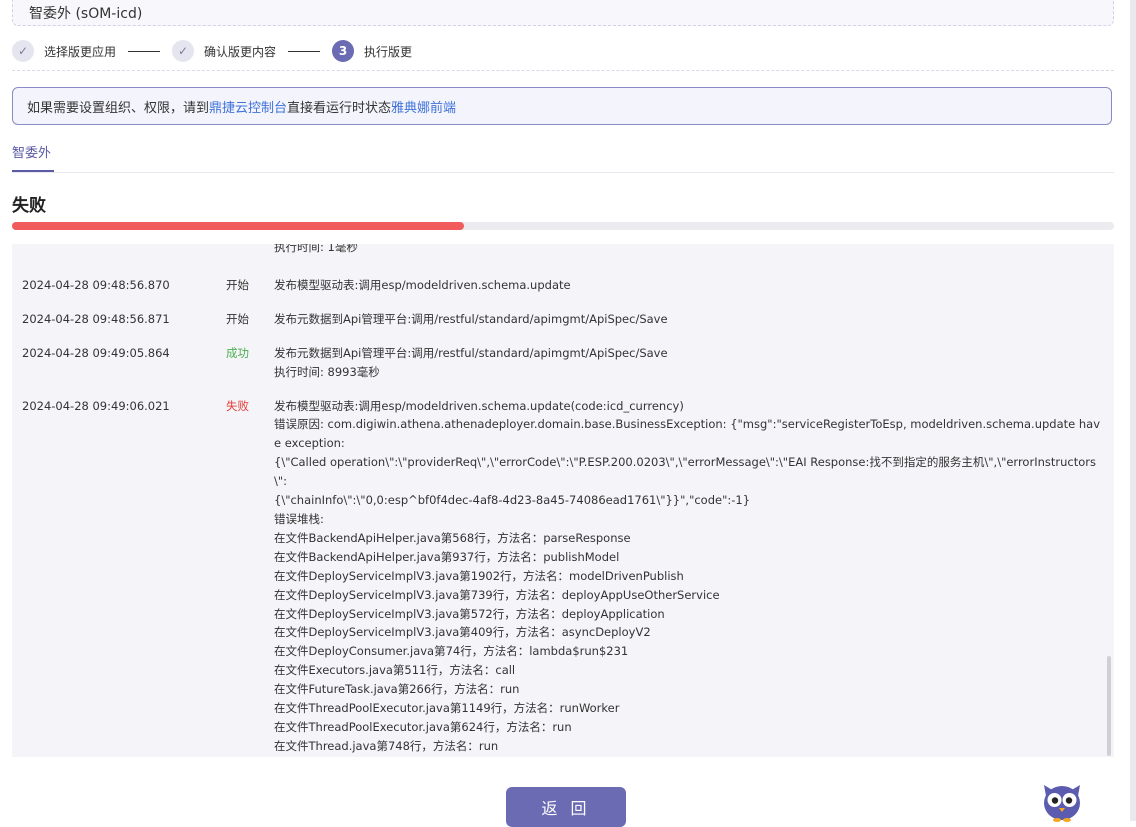  Describe the element at coordinates (316, 249) in the screenshot. I see `log-message: 执行时间: 1毫秒` at that location.